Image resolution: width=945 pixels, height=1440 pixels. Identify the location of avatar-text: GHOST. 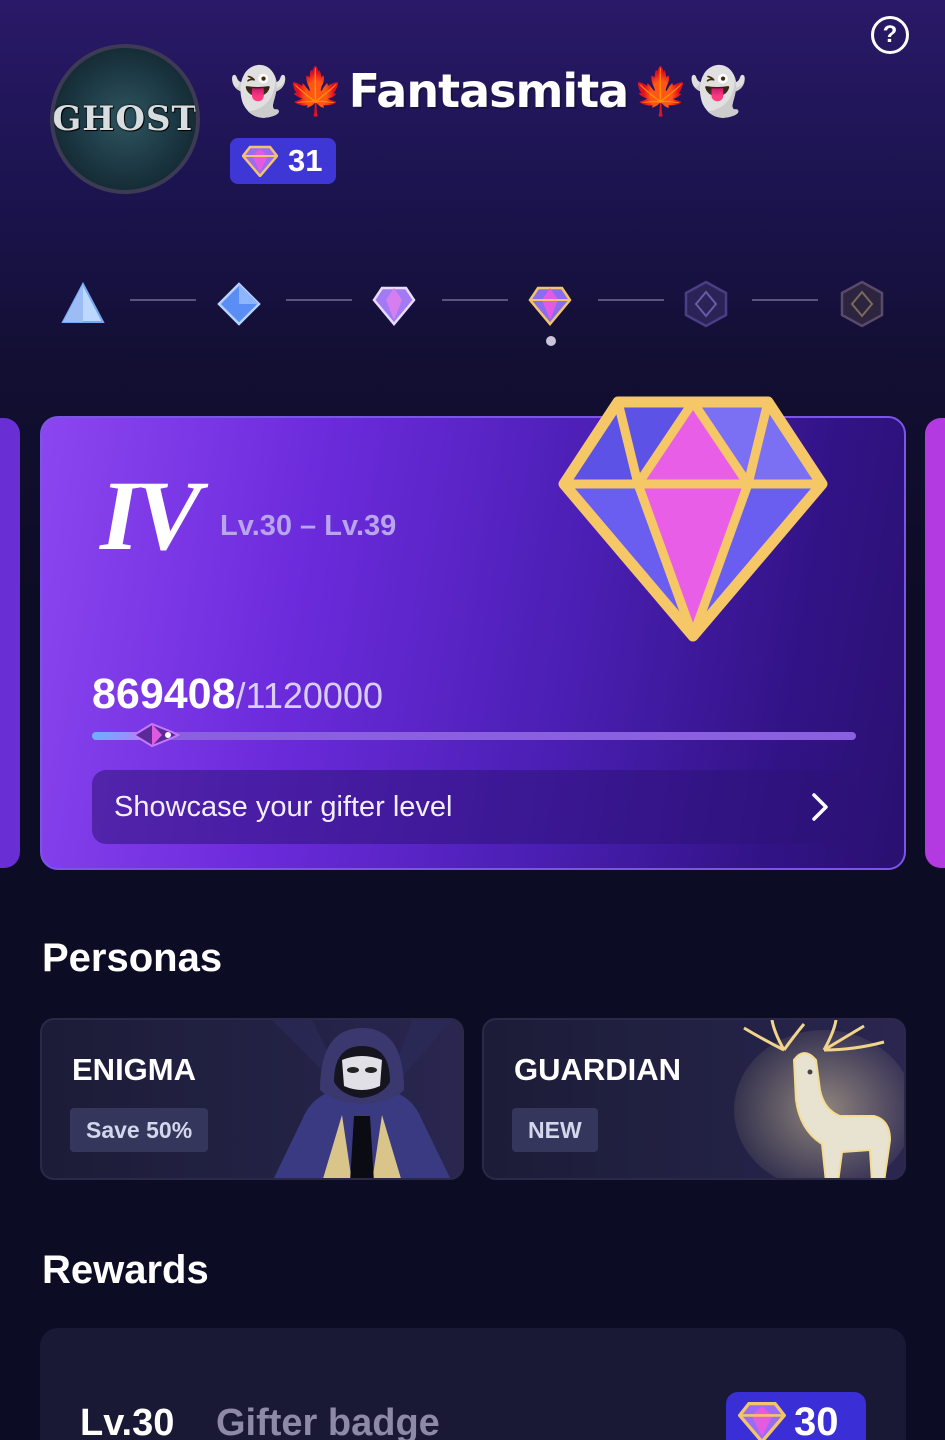
(125, 119).